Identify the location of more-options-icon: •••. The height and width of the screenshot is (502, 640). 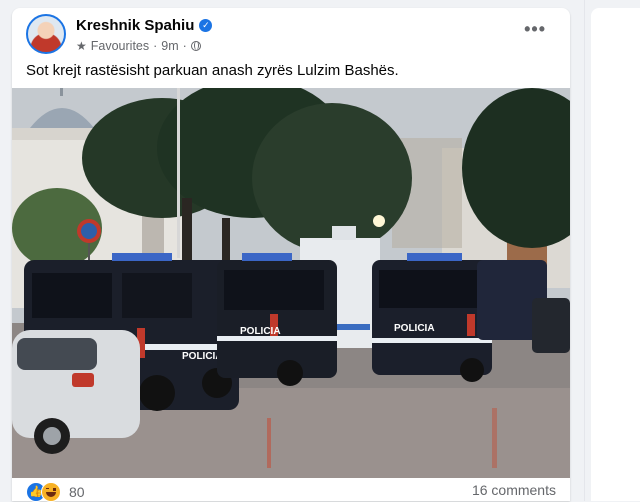
(535, 29).